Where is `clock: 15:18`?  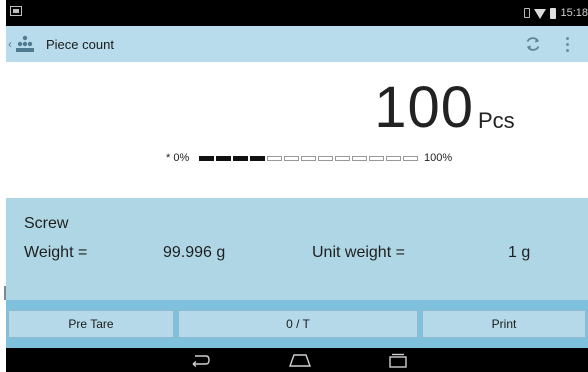 clock: 15:18 is located at coordinates (574, 13).